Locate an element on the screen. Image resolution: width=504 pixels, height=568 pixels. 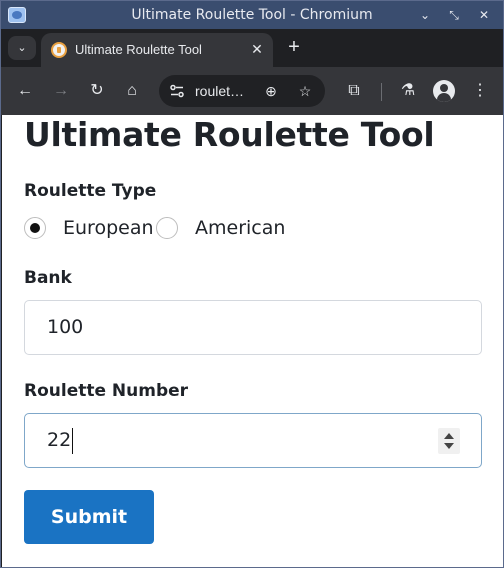
extensions-icon: ⧉ is located at coordinates (354, 91).